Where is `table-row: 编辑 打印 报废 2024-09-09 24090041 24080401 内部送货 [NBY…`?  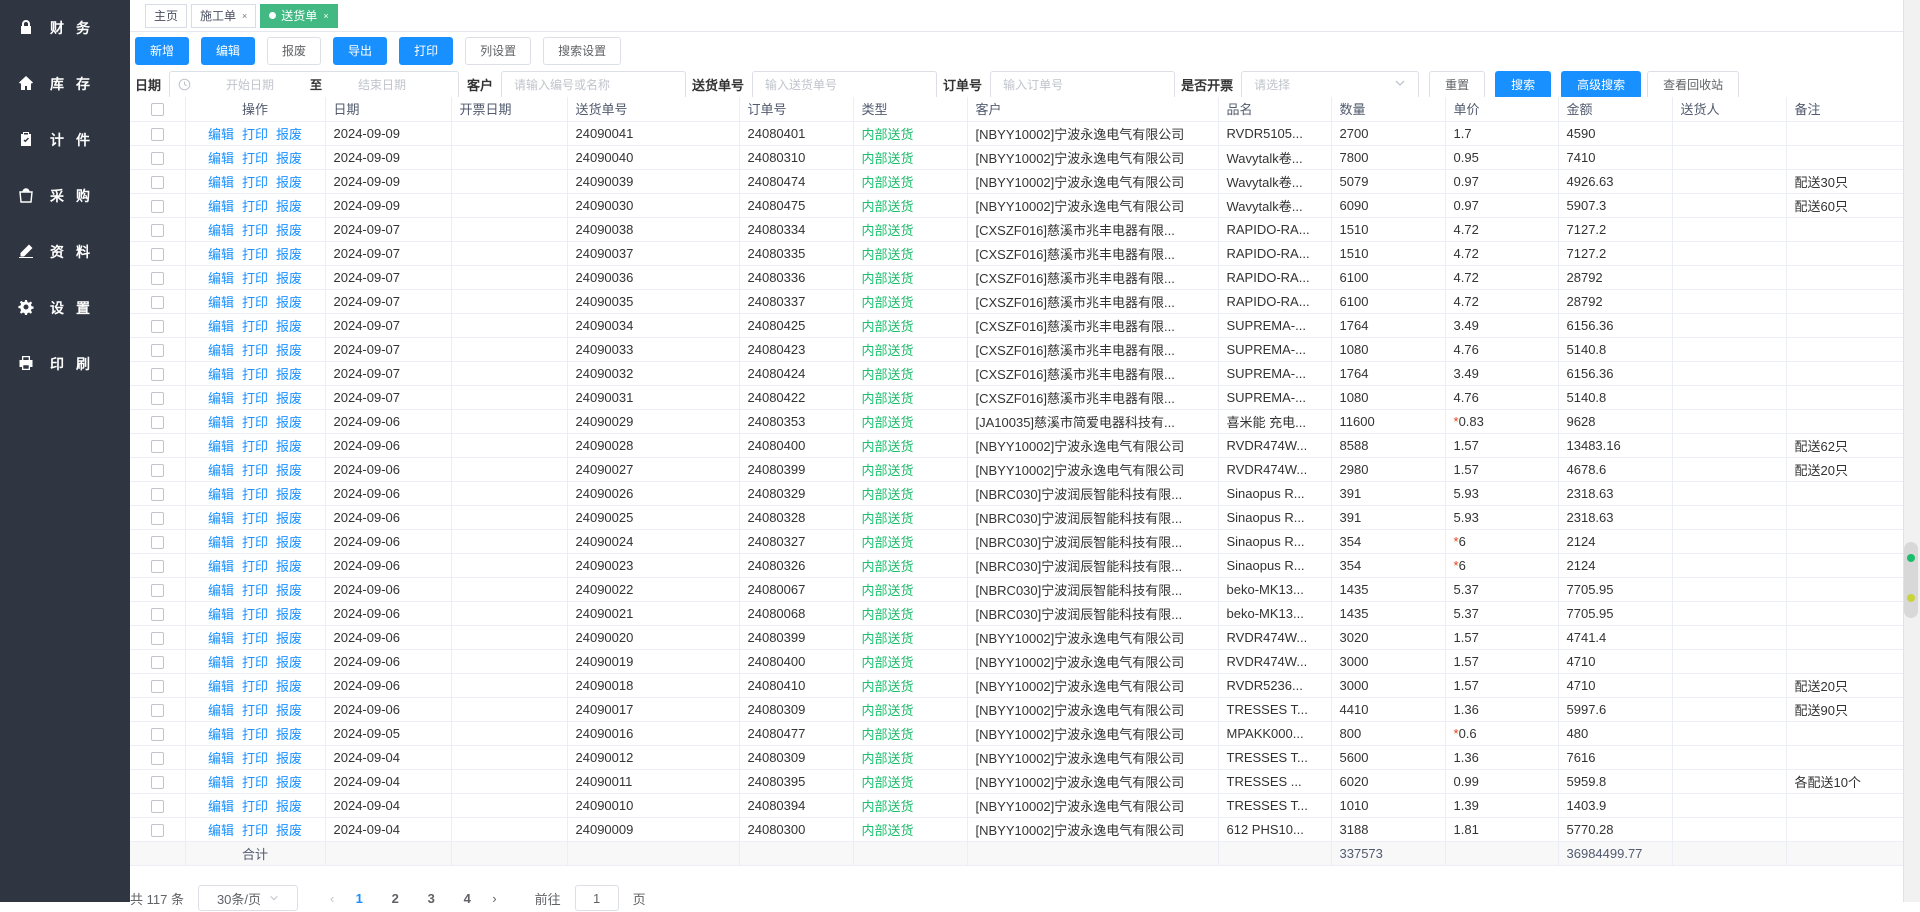 table-row: 编辑 打印 报废 2024-09-09 24090041 24080401 内部送货 [NBY… is located at coordinates (1017, 133).